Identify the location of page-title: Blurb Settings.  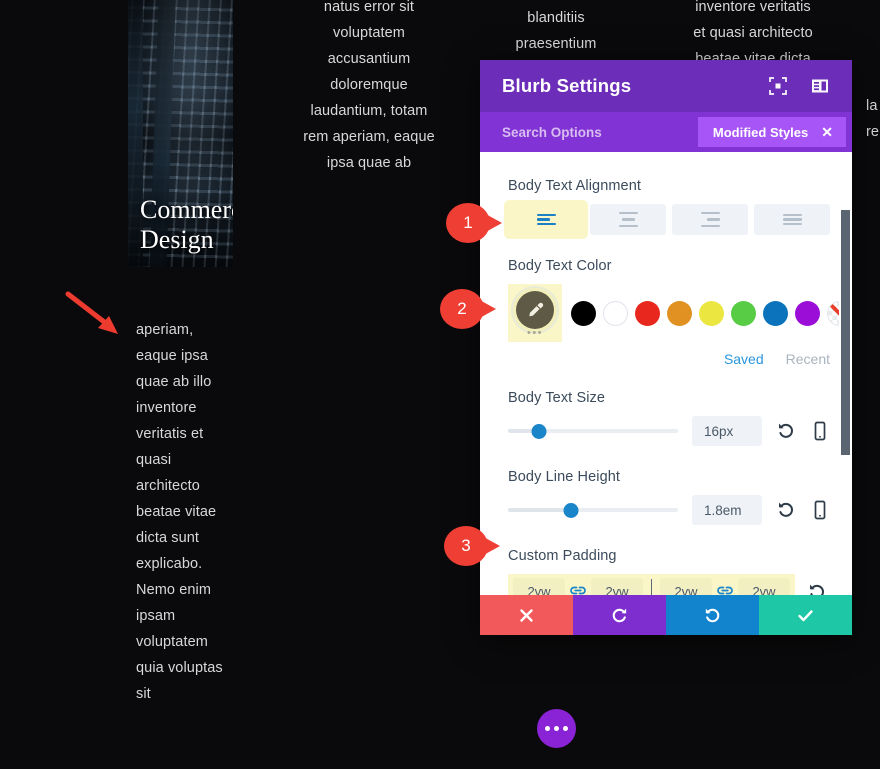
(567, 85).